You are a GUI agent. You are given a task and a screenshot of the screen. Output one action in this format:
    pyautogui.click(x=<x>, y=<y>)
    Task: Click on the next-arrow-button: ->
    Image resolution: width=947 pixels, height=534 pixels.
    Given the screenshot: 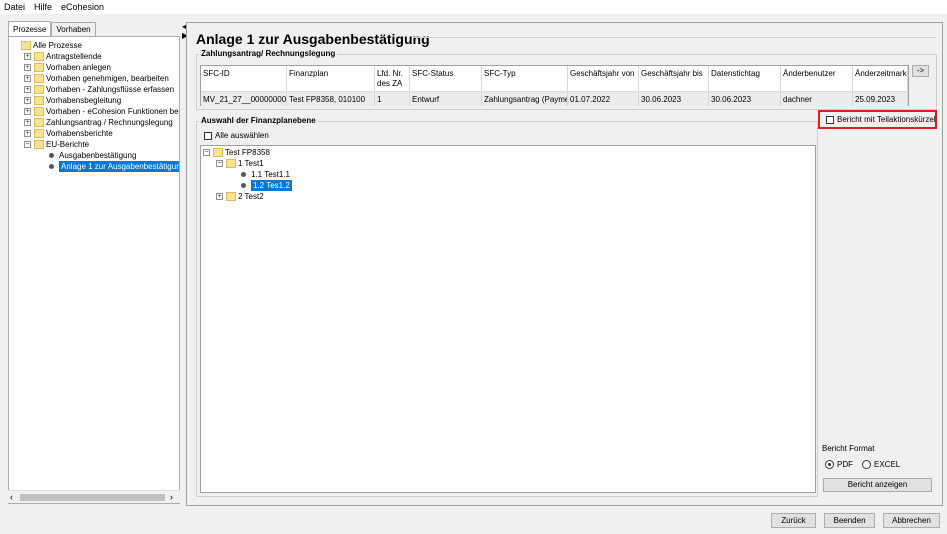 What is the action you would take?
    pyautogui.click(x=920, y=71)
    